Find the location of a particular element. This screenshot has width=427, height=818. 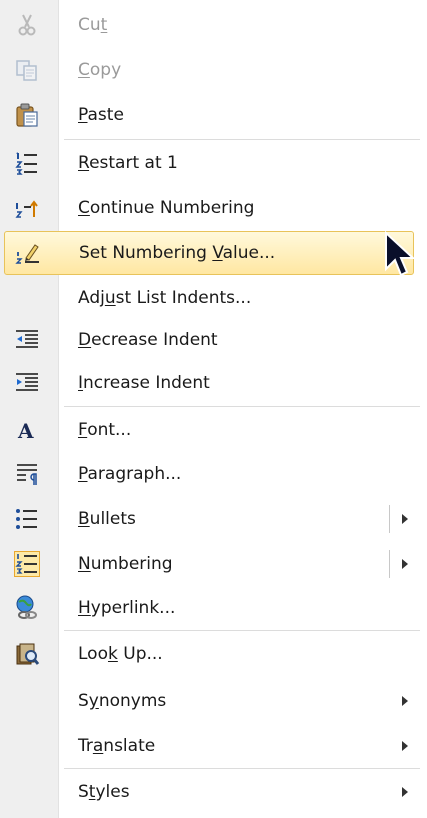

set-numbering-value-icon is located at coordinates (27, 254).